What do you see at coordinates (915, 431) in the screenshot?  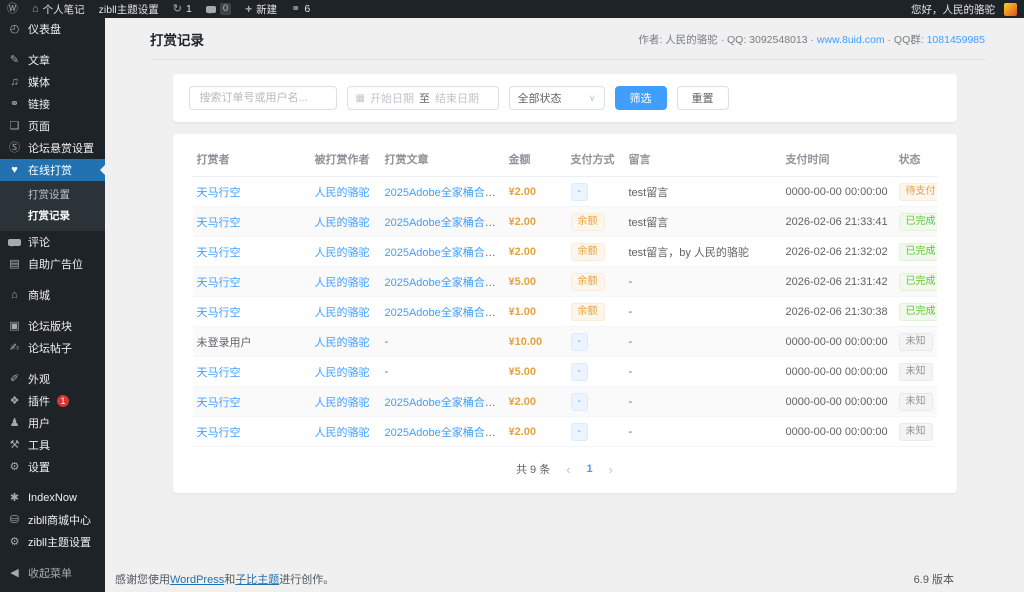 I see `status-badge: 未知` at bounding box center [915, 431].